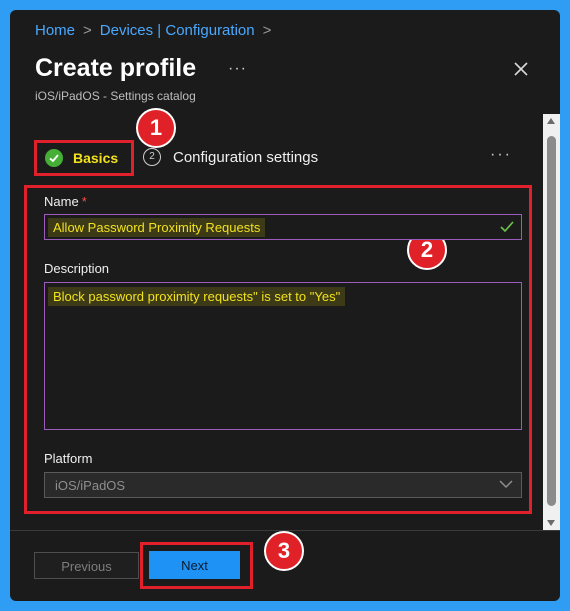 The width and height of the screenshot is (570, 611). What do you see at coordinates (521, 69) in the screenshot?
I see `close-icon` at bounding box center [521, 69].